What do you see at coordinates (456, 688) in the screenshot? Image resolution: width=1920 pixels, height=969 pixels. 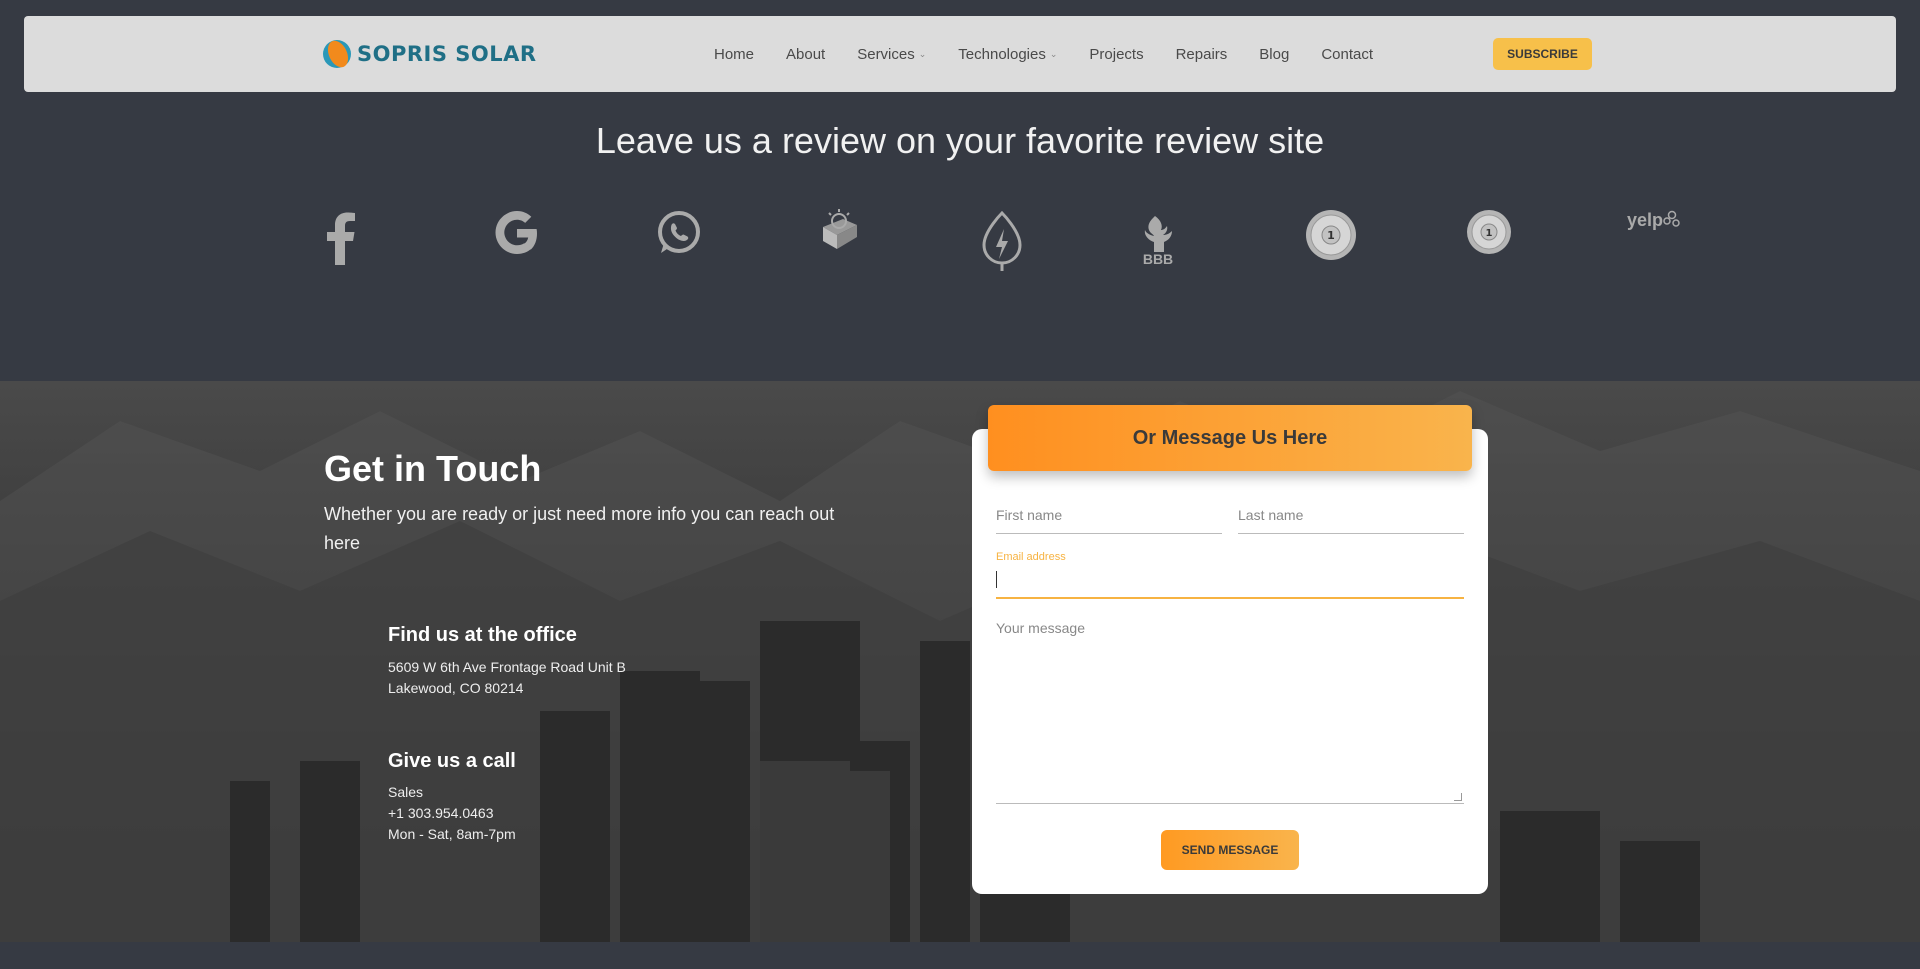 I see `office-address-line2: Lakewood, CO 80214` at bounding box center [456, 688].